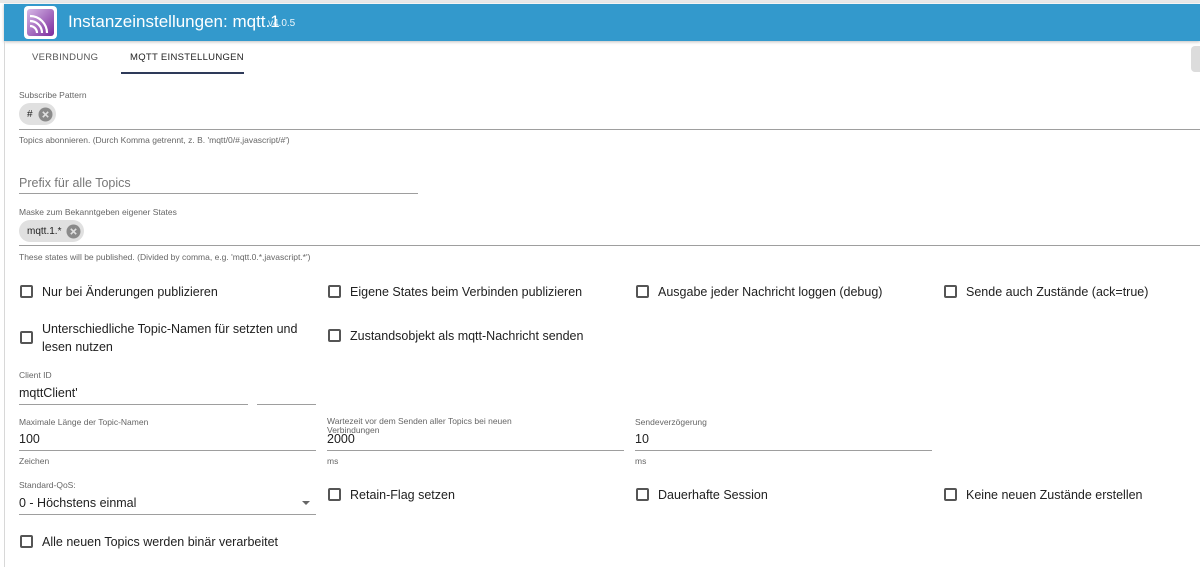 This screenshot has height=567, width=1200. What do you see at coordinates (84, 422) in the screenshot?
I see `max-length-label: Maximale Länge der Topic-Namen` at bounding box center [84, 422].